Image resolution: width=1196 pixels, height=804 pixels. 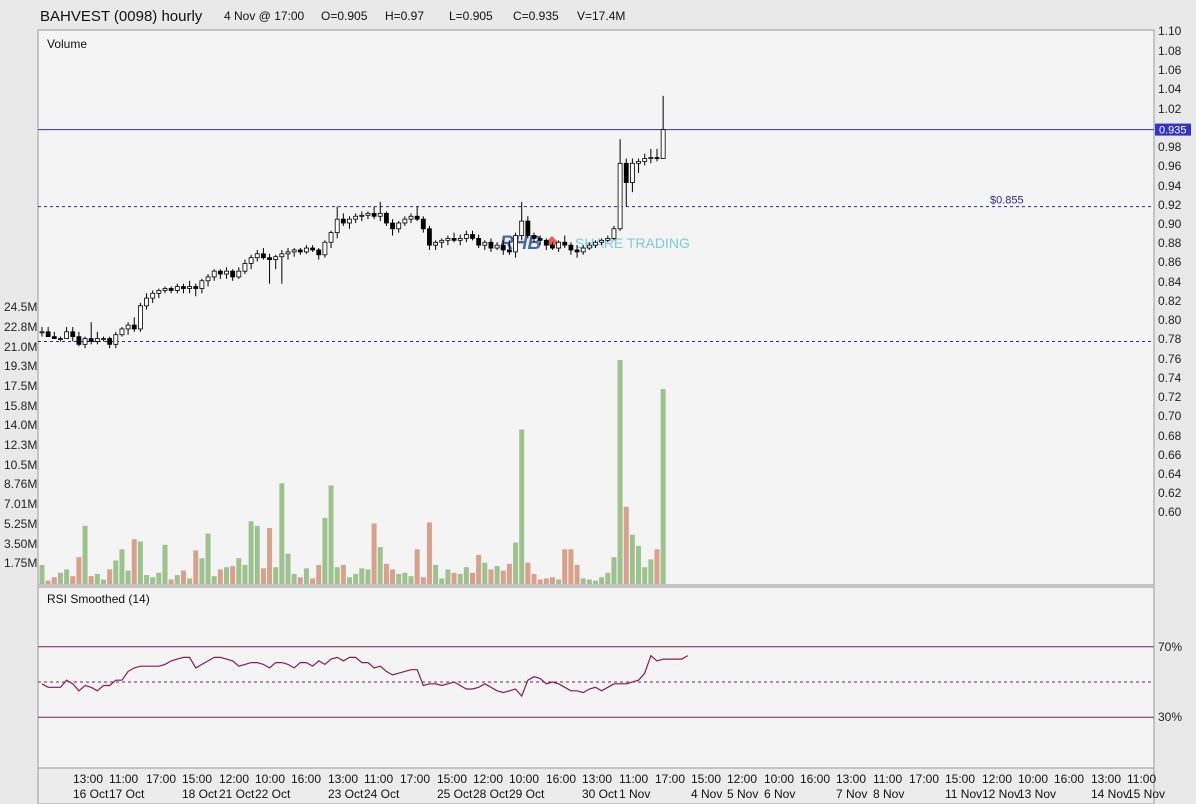 I want to click on date-tick: 8 Nov, so click(x=888, y=794).